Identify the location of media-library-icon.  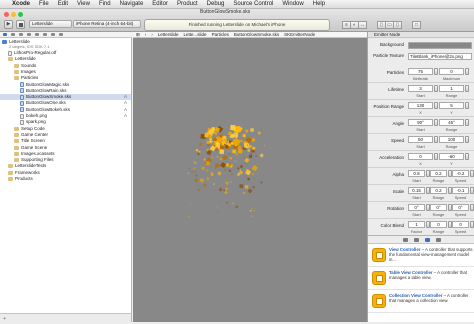
(438, 239).